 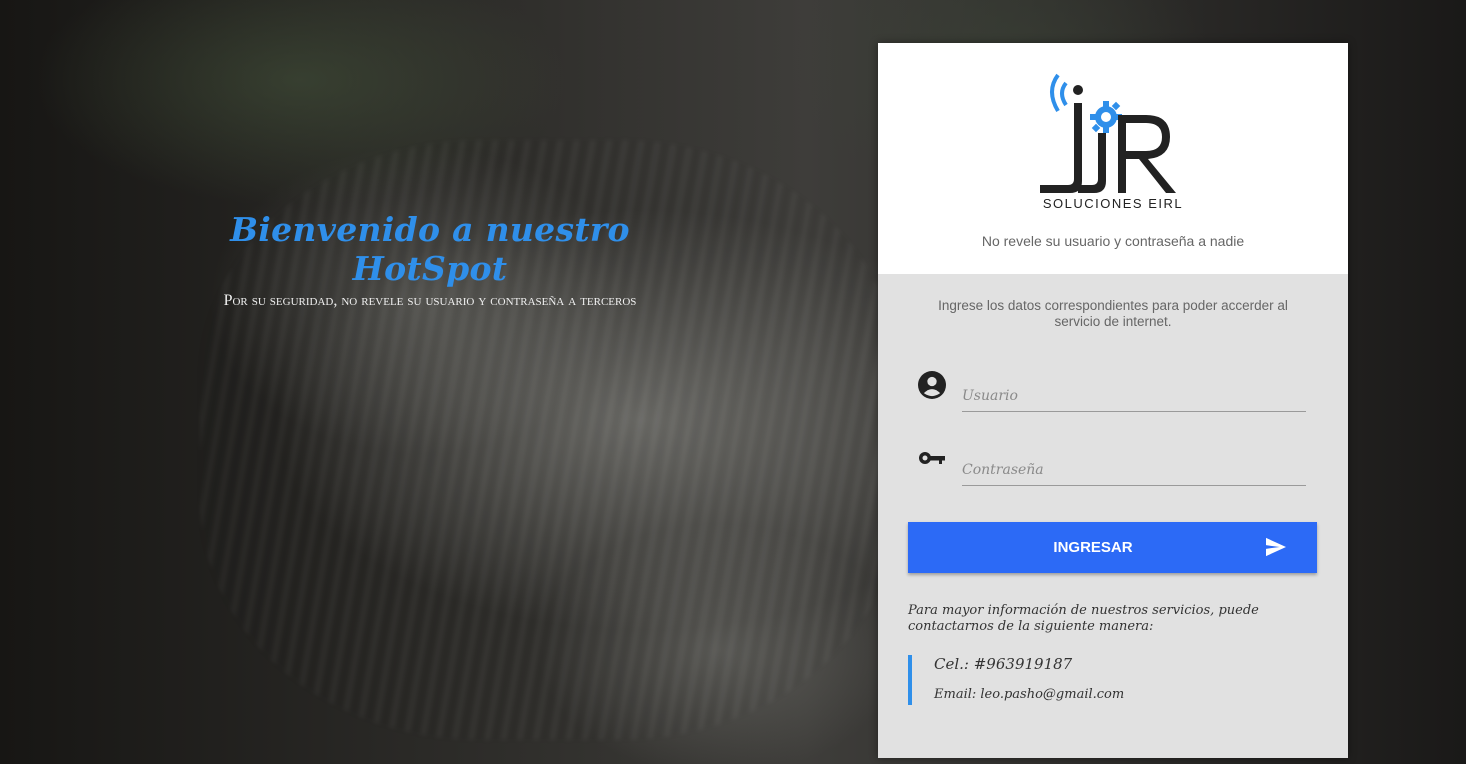 What do you see at coordinates (1134, 396) in the screenshot?
I see `username-input` at bounding box center [1134, 396].